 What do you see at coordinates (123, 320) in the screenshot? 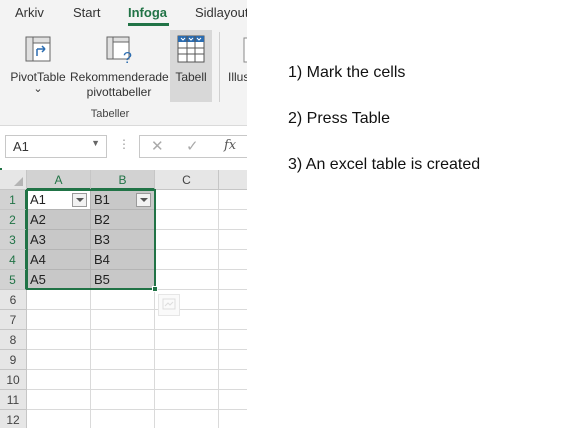
I see `cell-b7` at bounding box center [123, 320].